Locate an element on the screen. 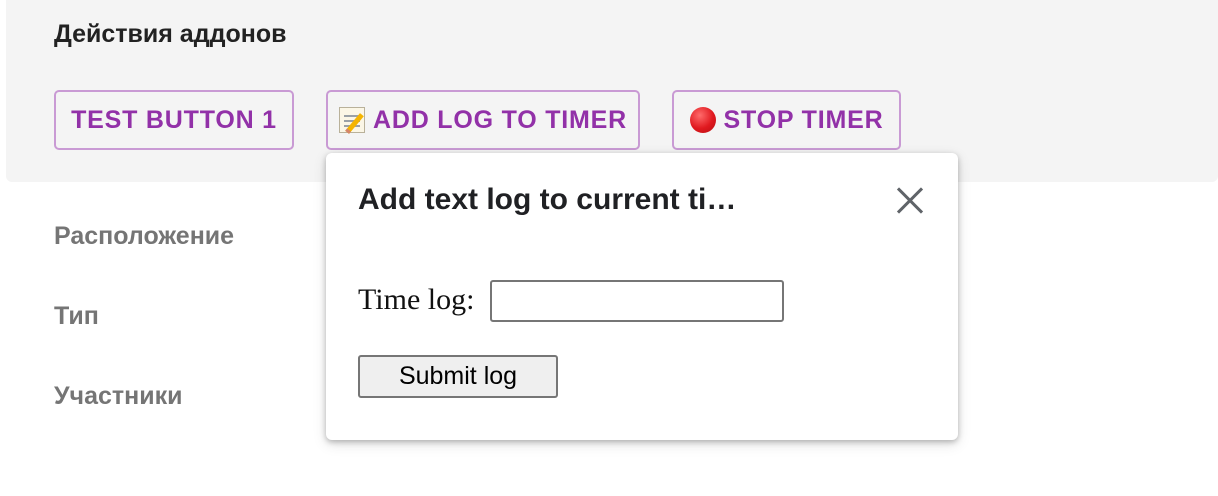 Image resolution: width=1218 pixels, height=496 pixels. type-label: Тип is located at coordinates (76, 316).